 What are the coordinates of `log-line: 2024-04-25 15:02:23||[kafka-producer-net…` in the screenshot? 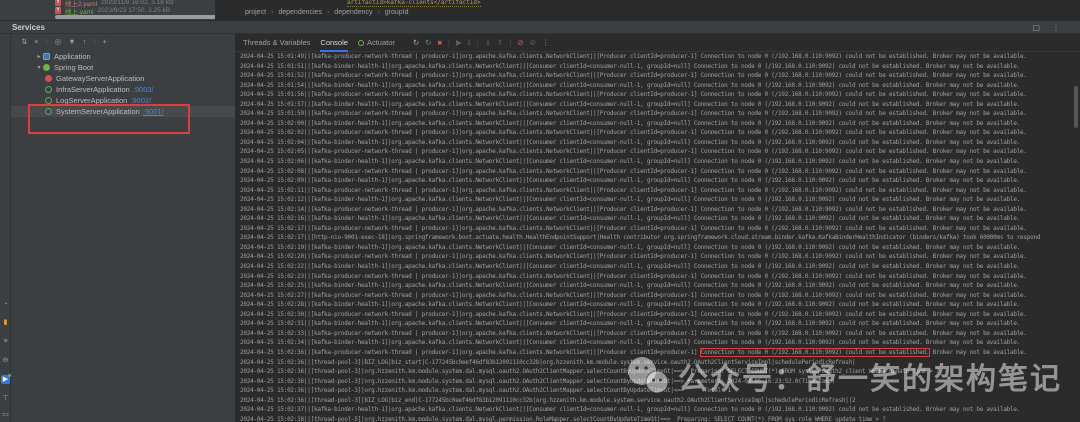 It's located at (633, 276).